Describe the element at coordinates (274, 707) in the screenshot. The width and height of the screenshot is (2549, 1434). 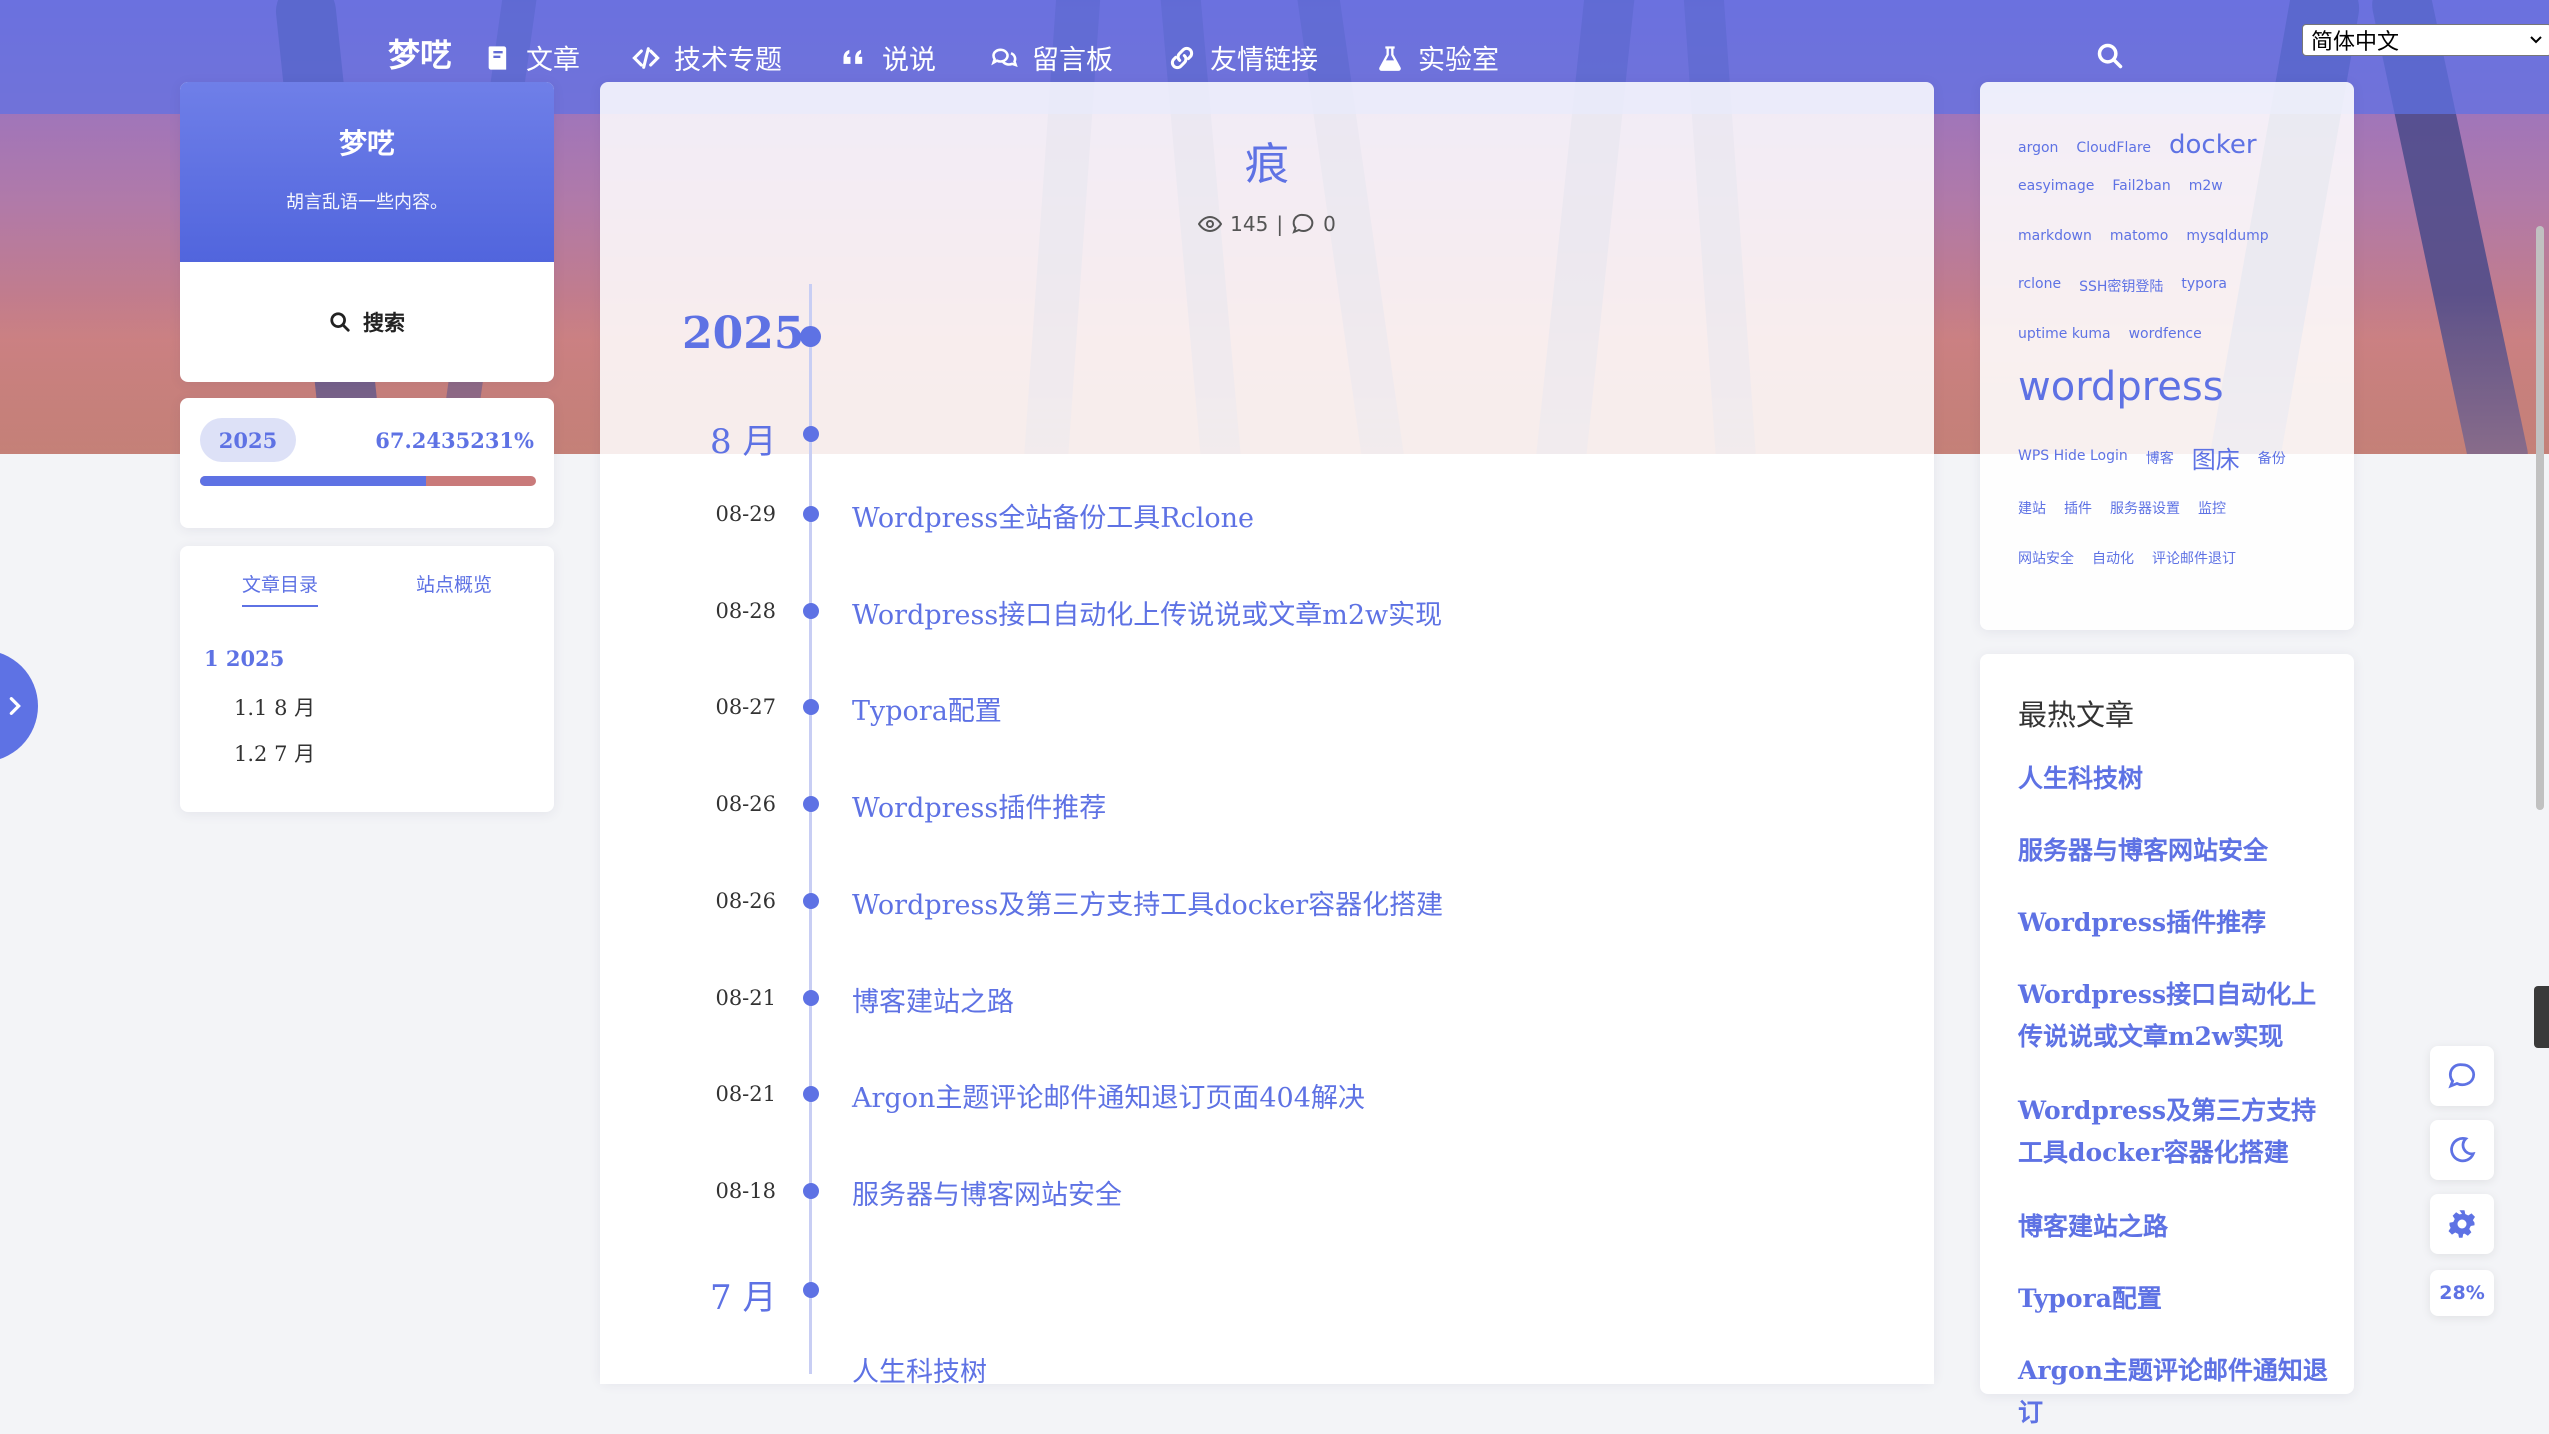
I see `toc-item: 1.1 8 月` at that location.